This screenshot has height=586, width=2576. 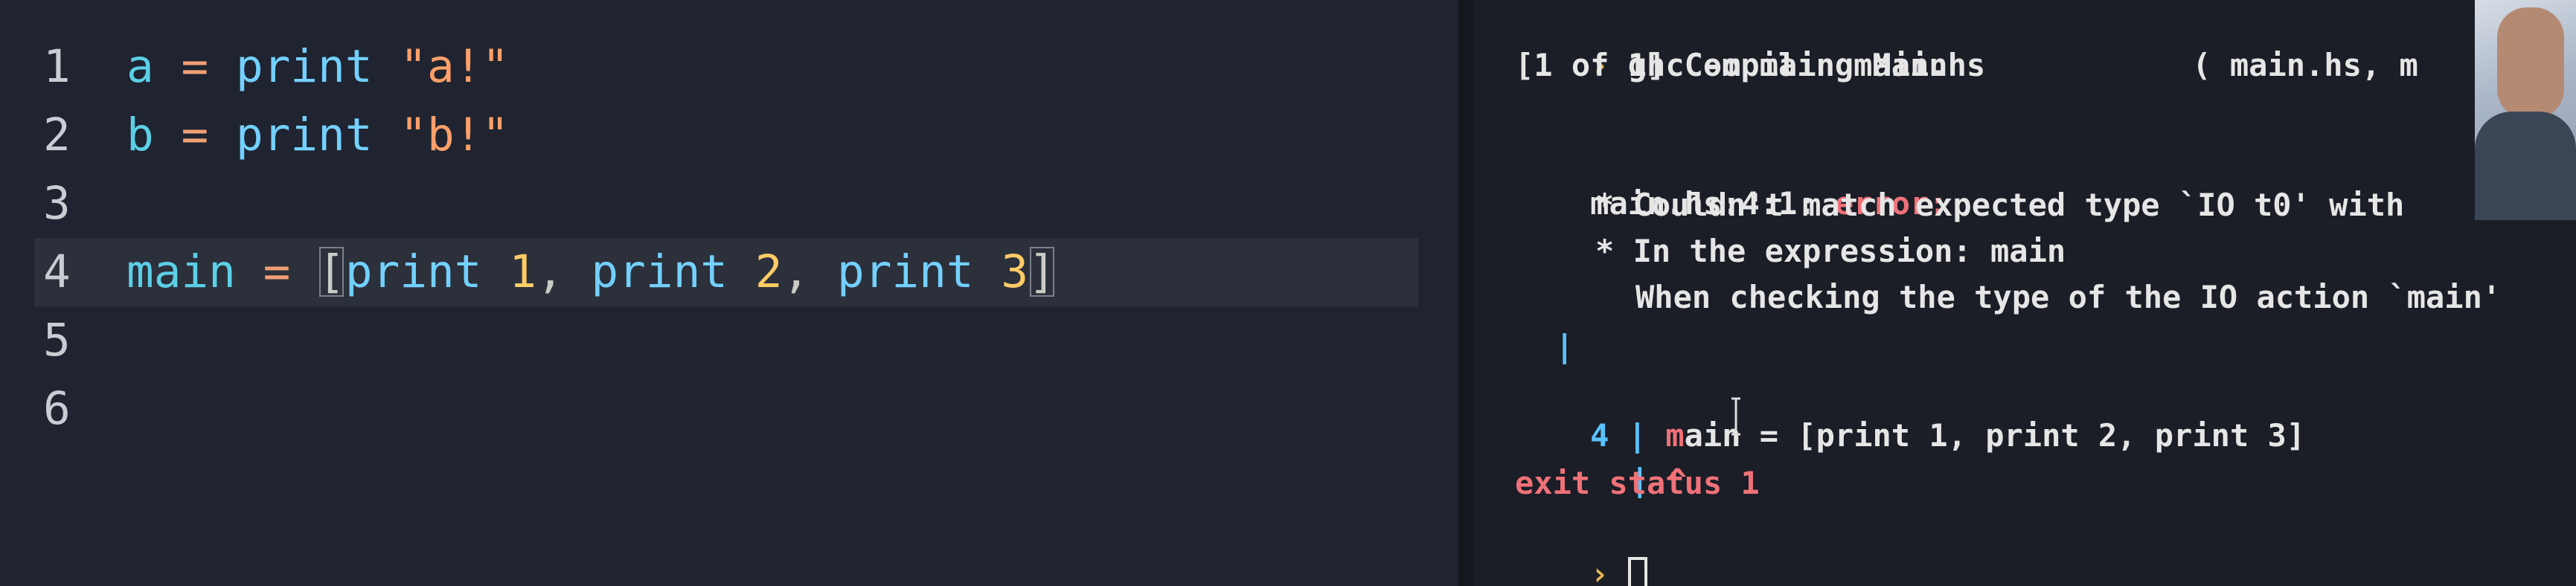 I want to click on pane-divider, so click(x=1465, y=293).